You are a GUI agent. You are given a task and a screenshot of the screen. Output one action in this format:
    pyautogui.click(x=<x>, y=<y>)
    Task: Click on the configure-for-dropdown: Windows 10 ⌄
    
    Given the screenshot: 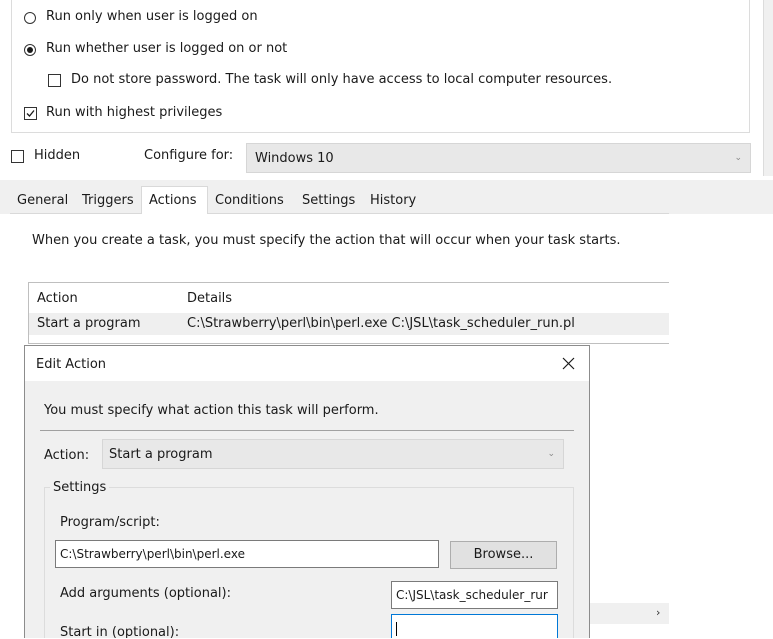 What is the action you would take?
    pyautogui.click(x=498, y=158)
    